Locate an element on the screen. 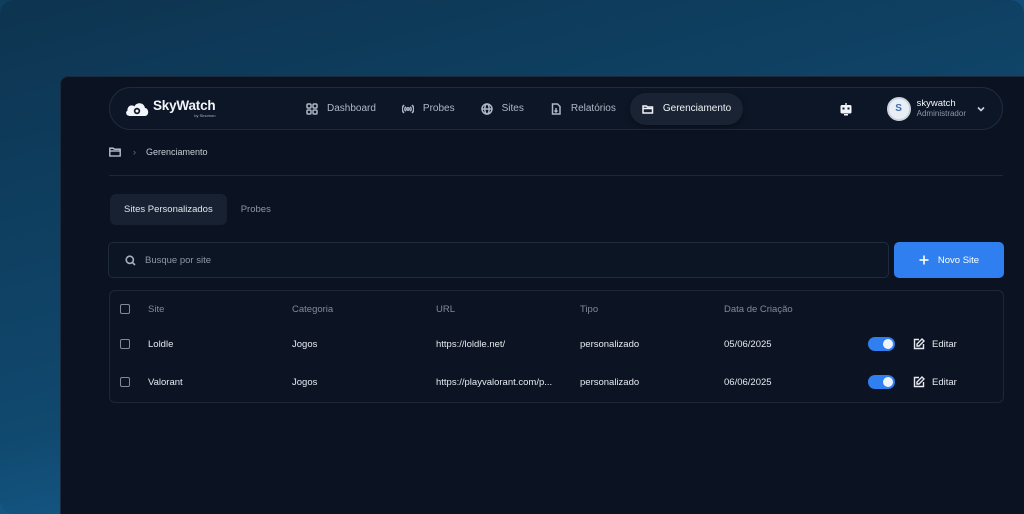 The height and width of the screenshot is (514, 1024). user-name: skywatch is located at coordinates (936, 103).